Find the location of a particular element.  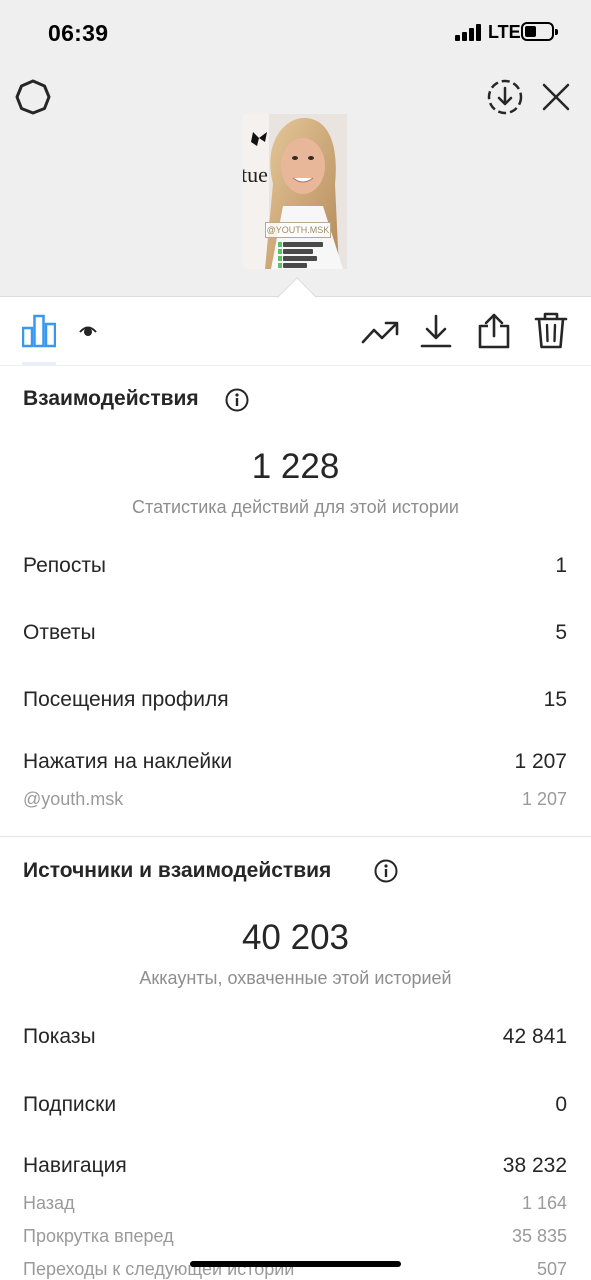

sub-label-back: Назад is located at coordinates (49, 1203).